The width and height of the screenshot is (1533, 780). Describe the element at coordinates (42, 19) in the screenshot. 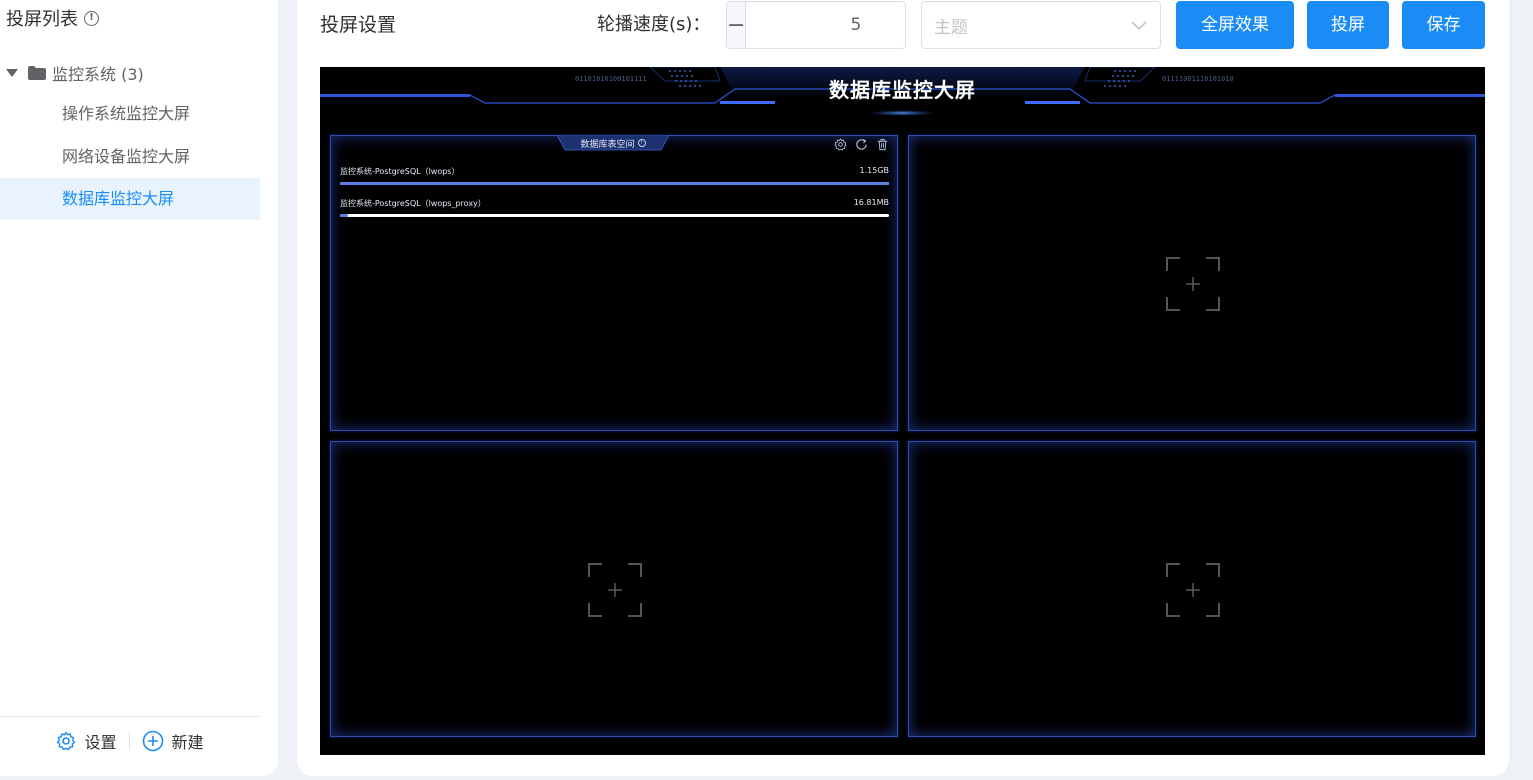

I see `sidebar-title: 投屏列表` at that location.